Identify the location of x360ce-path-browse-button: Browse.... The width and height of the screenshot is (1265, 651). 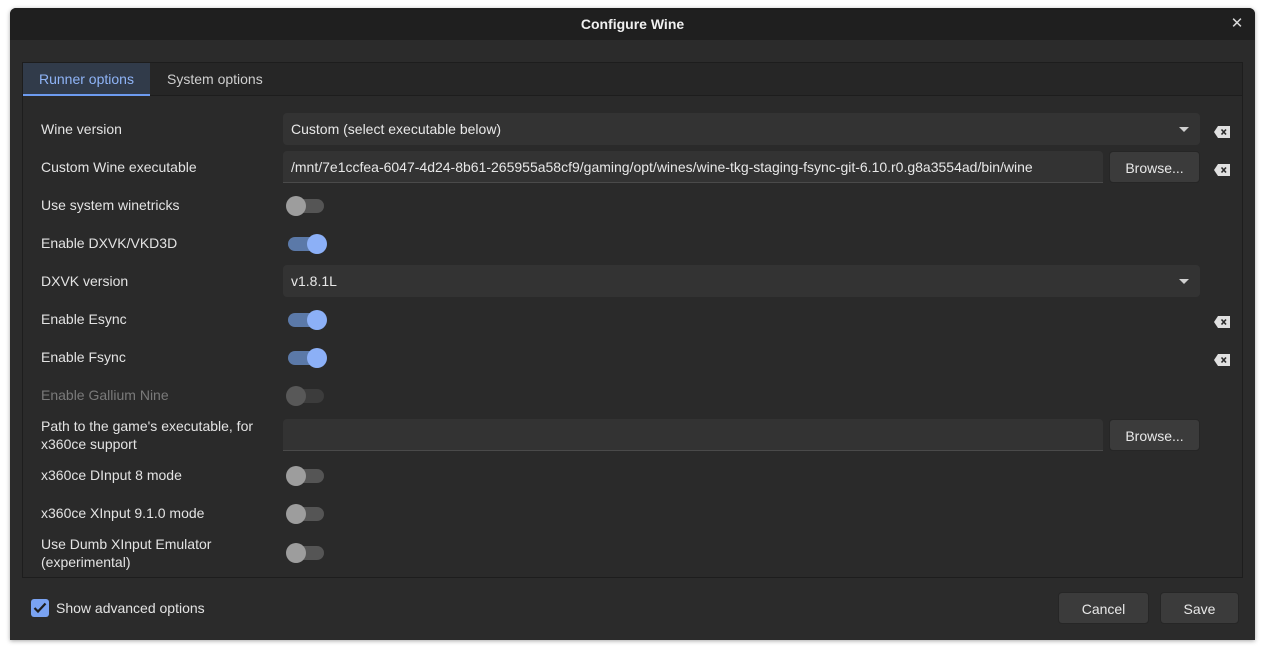
(1154, 435).